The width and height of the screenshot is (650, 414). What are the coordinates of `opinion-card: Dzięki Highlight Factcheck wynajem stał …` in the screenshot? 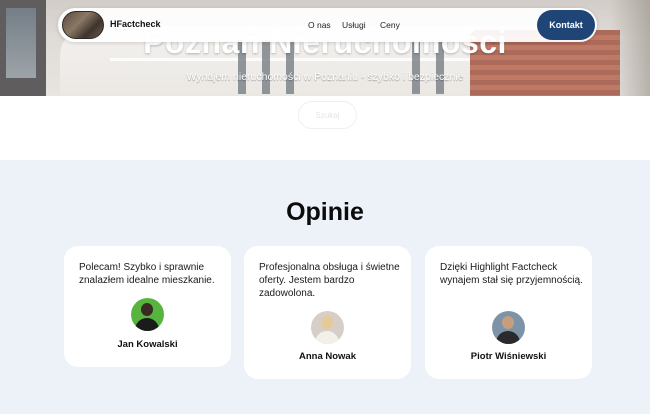 It's located at (508, 312).